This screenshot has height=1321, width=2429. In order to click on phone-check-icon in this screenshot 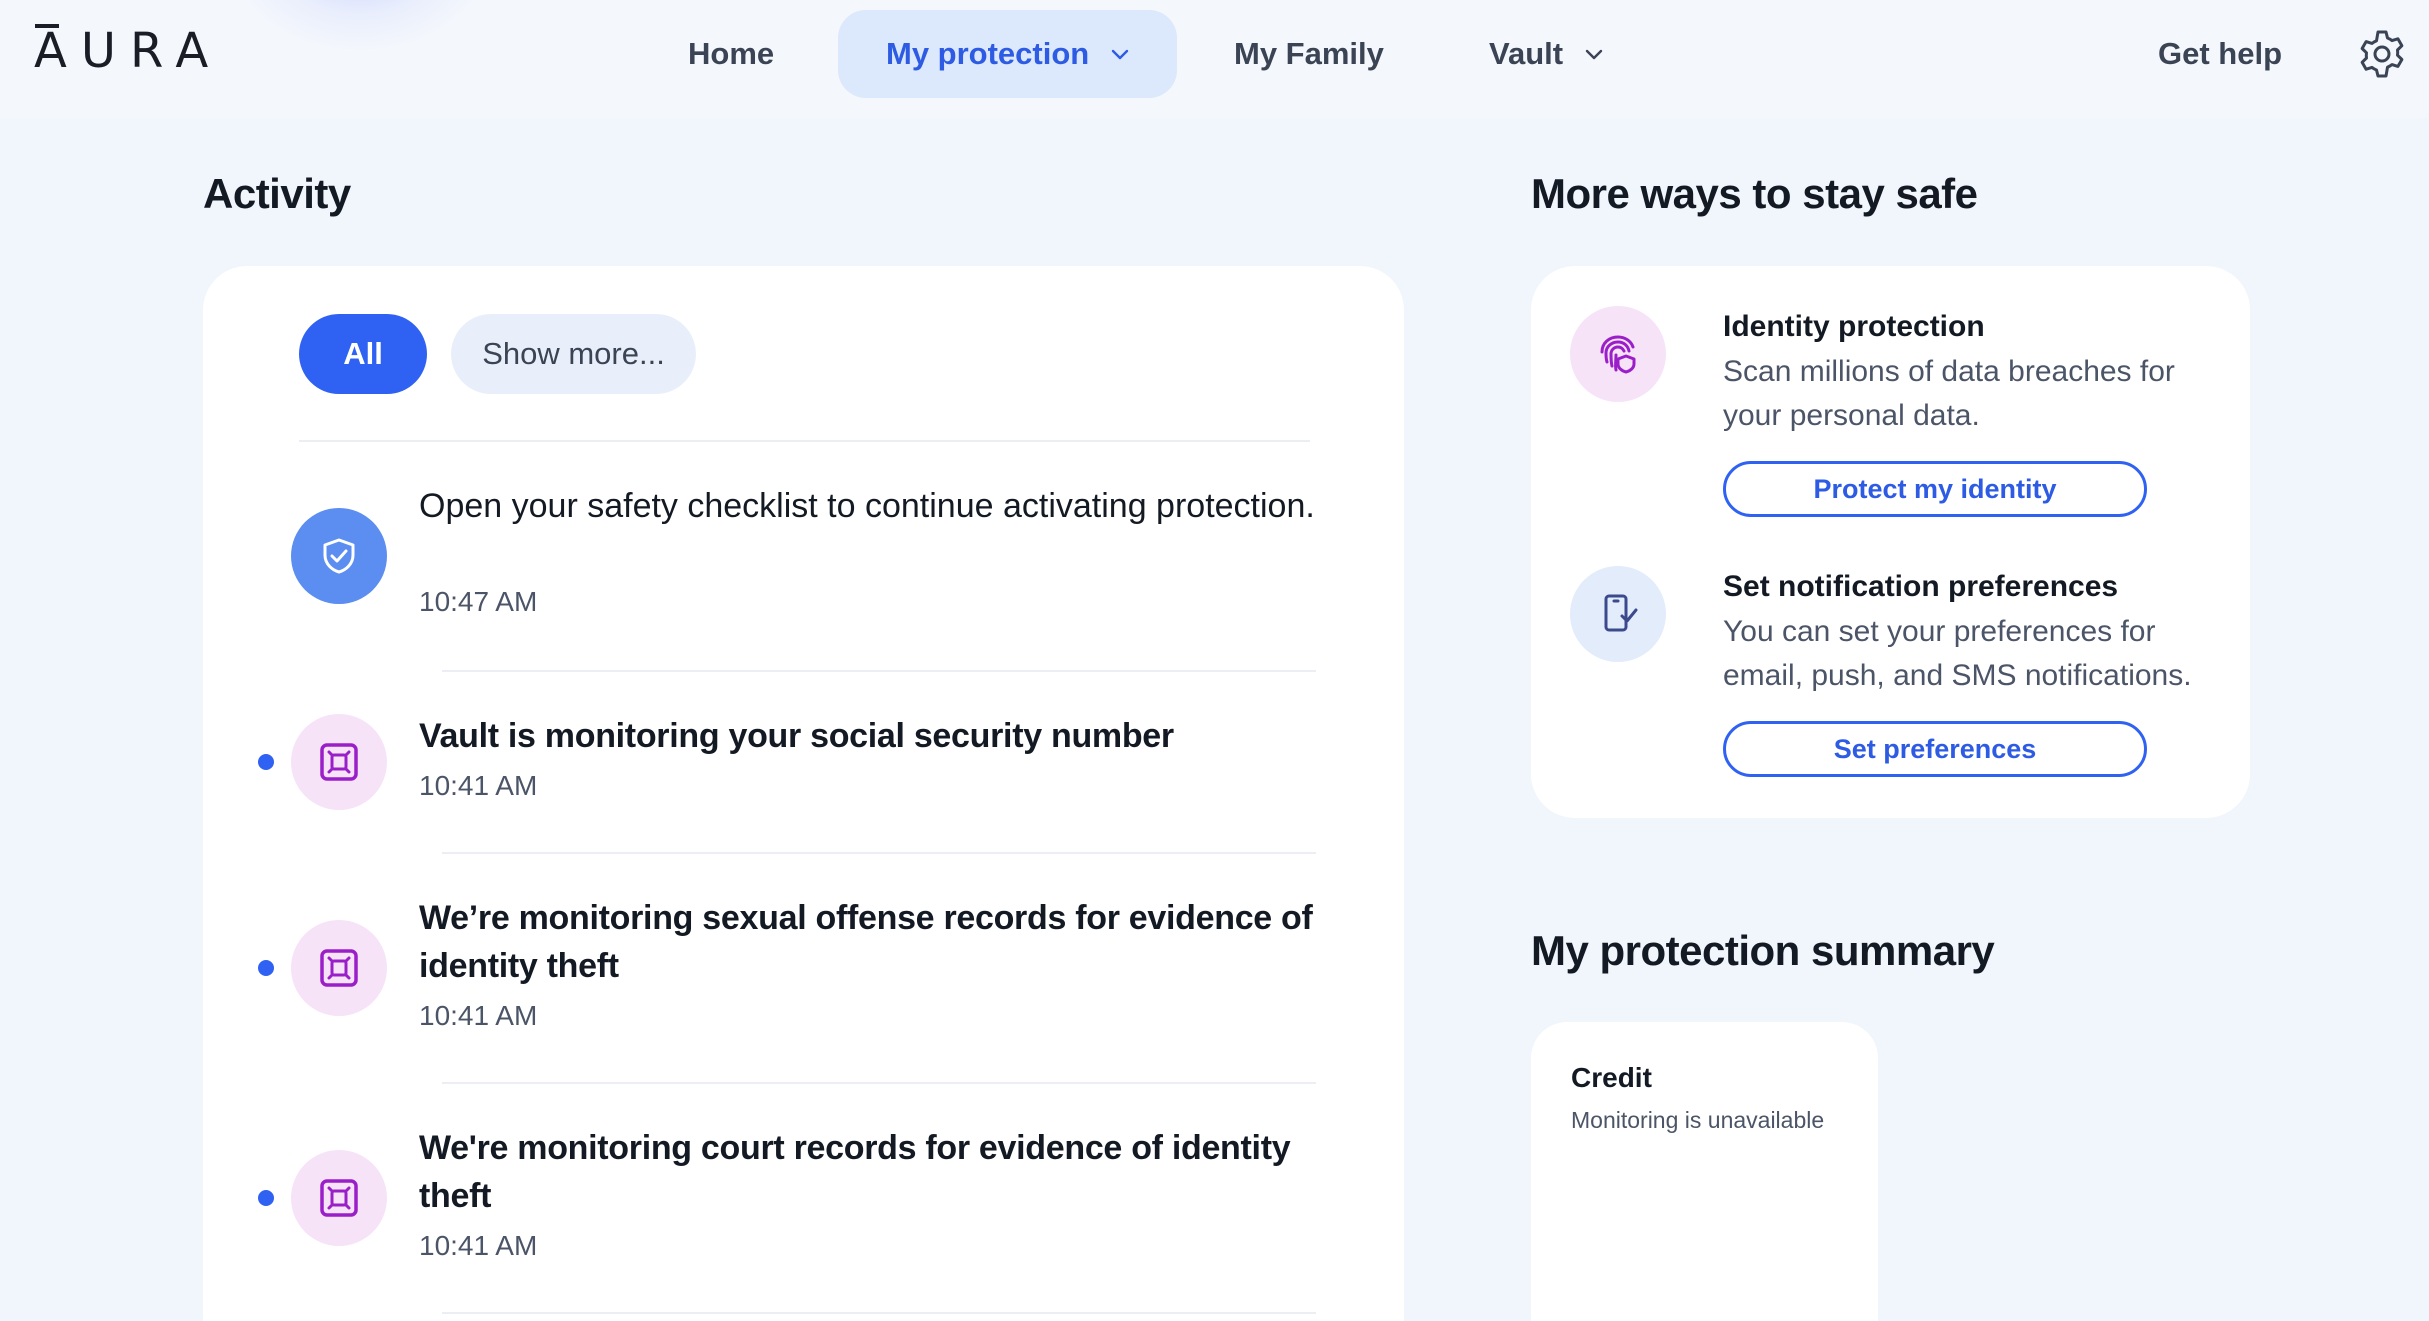, I will do `click(1618, 614)`.